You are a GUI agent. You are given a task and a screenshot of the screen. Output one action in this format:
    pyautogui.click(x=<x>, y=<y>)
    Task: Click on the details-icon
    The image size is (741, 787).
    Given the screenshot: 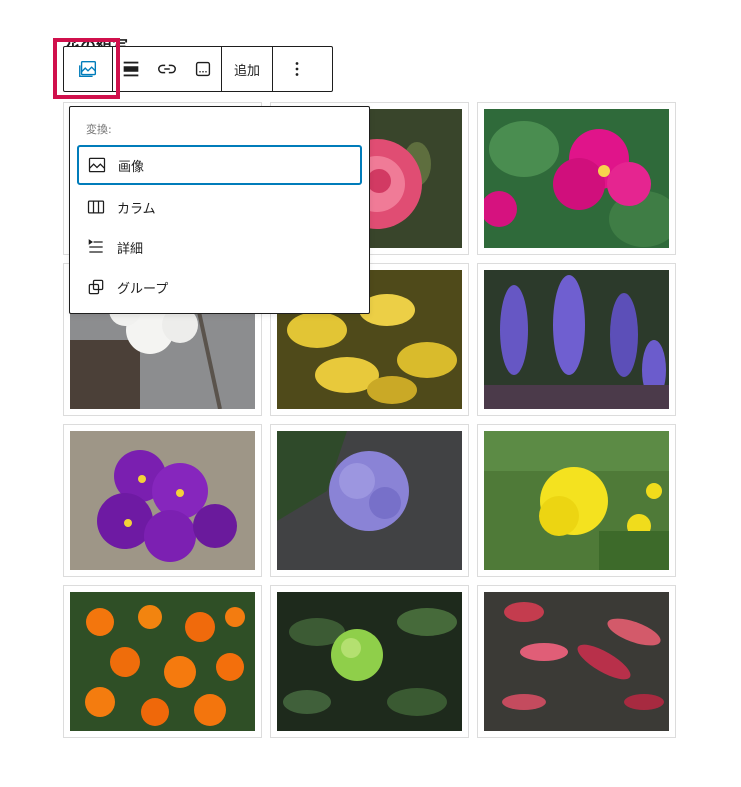 What is the action you would take?
    pyautogui.click(x=95, y=246)
    